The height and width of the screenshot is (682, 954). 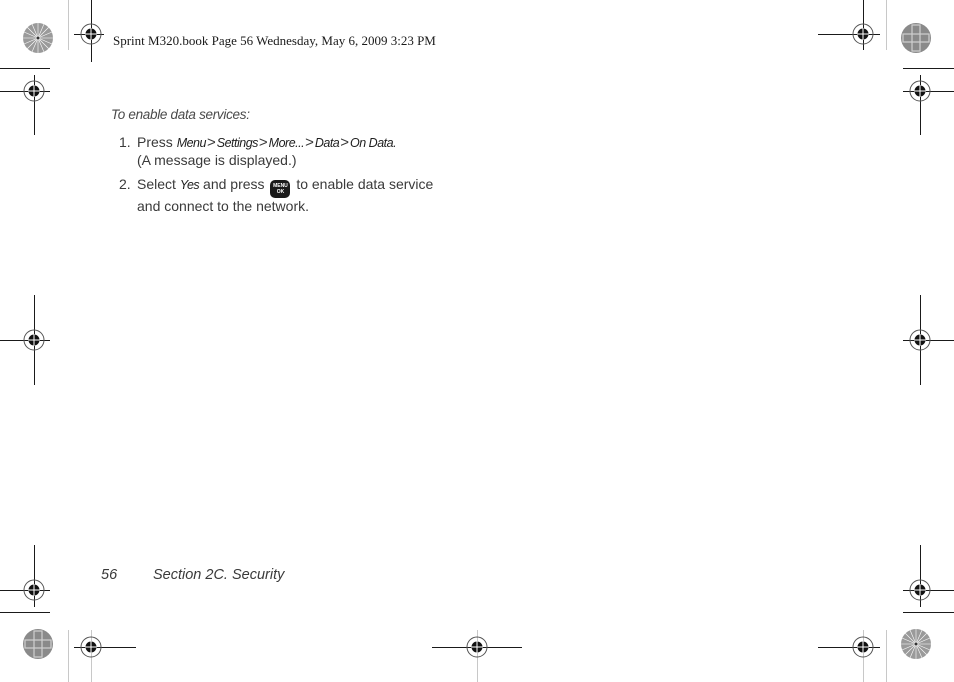 What do you see at coordinates (916, 644) in the screenshot?
I see `starburst-mark-bottom-right` at bounding box center [916, 644].